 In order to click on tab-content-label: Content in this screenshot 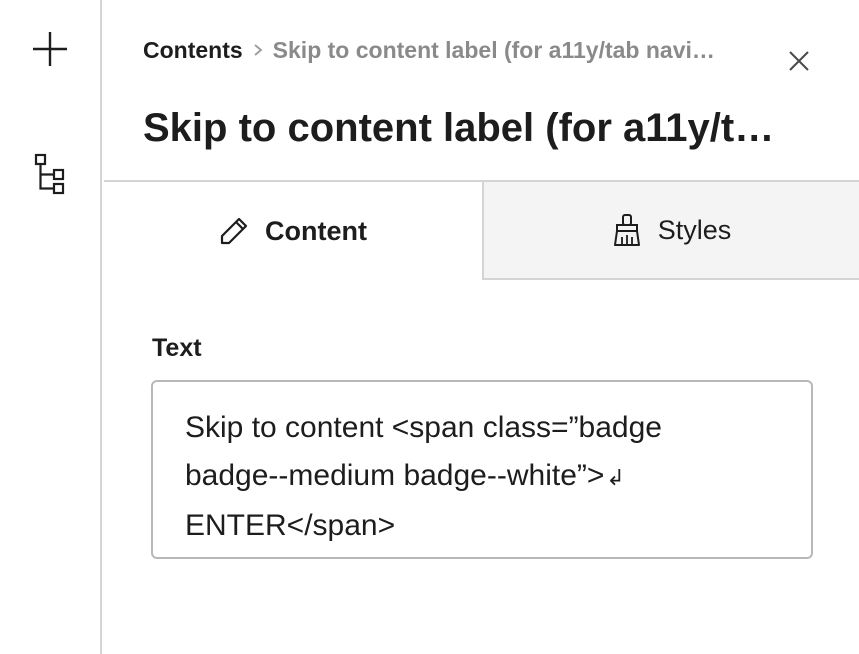, I will do `click(316, 230)`.